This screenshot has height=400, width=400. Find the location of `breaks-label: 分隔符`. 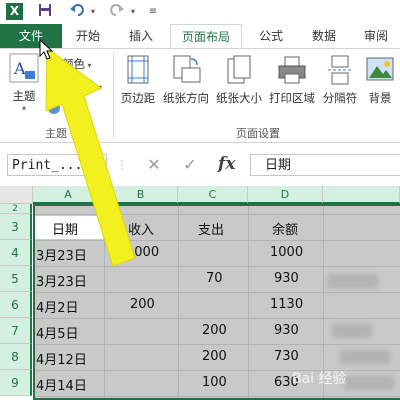

breaks-label: 分隔符 is located at coordinates (340, 98).